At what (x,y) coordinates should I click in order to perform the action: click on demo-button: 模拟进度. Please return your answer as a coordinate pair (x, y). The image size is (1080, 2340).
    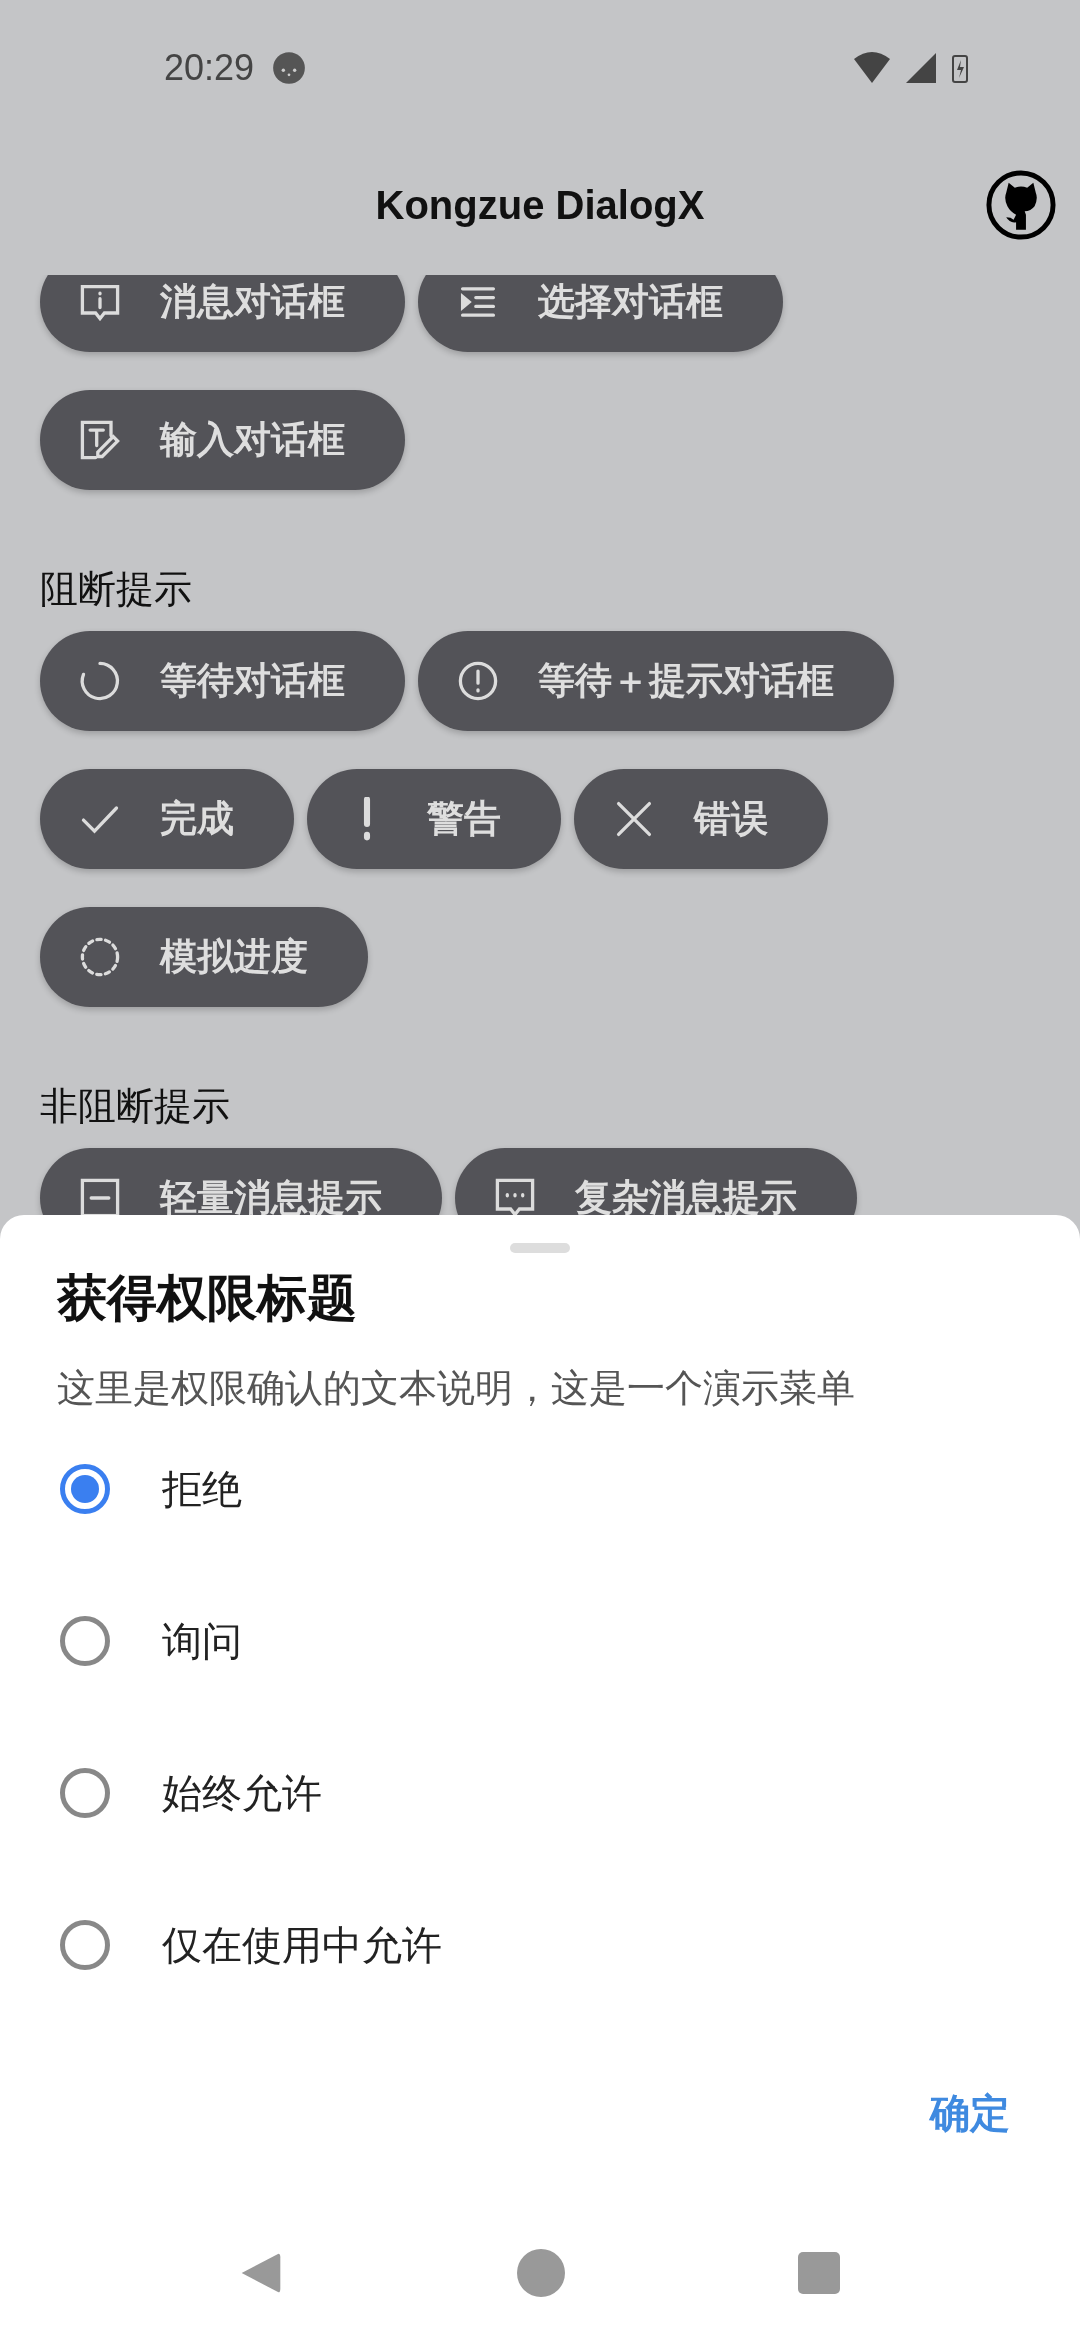
    Looking at the image, I should click on (204, 957).